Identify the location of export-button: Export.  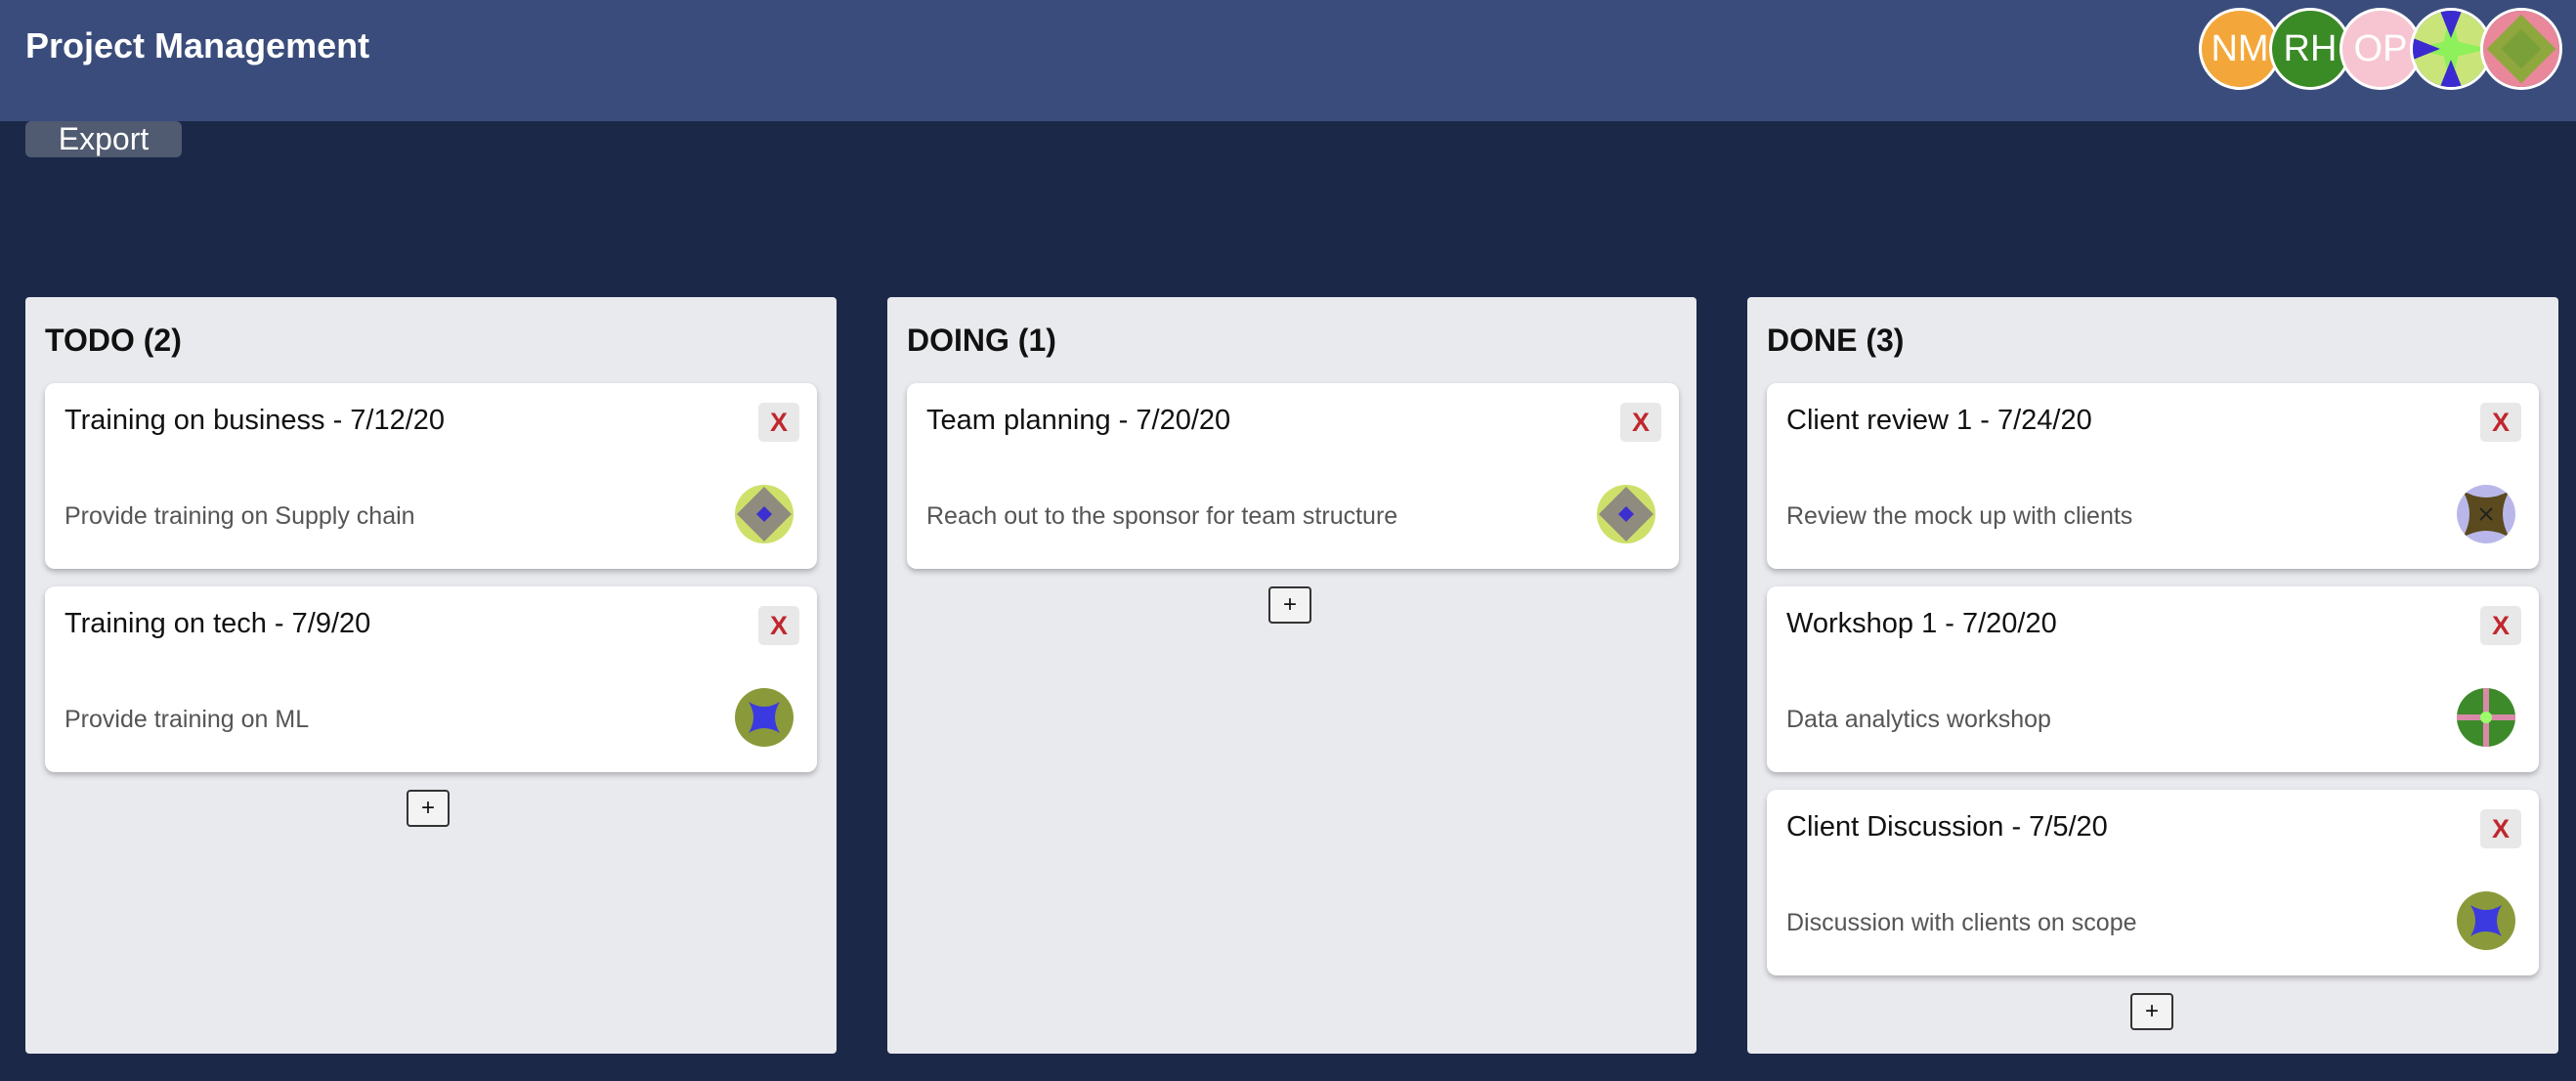
(104, 139).